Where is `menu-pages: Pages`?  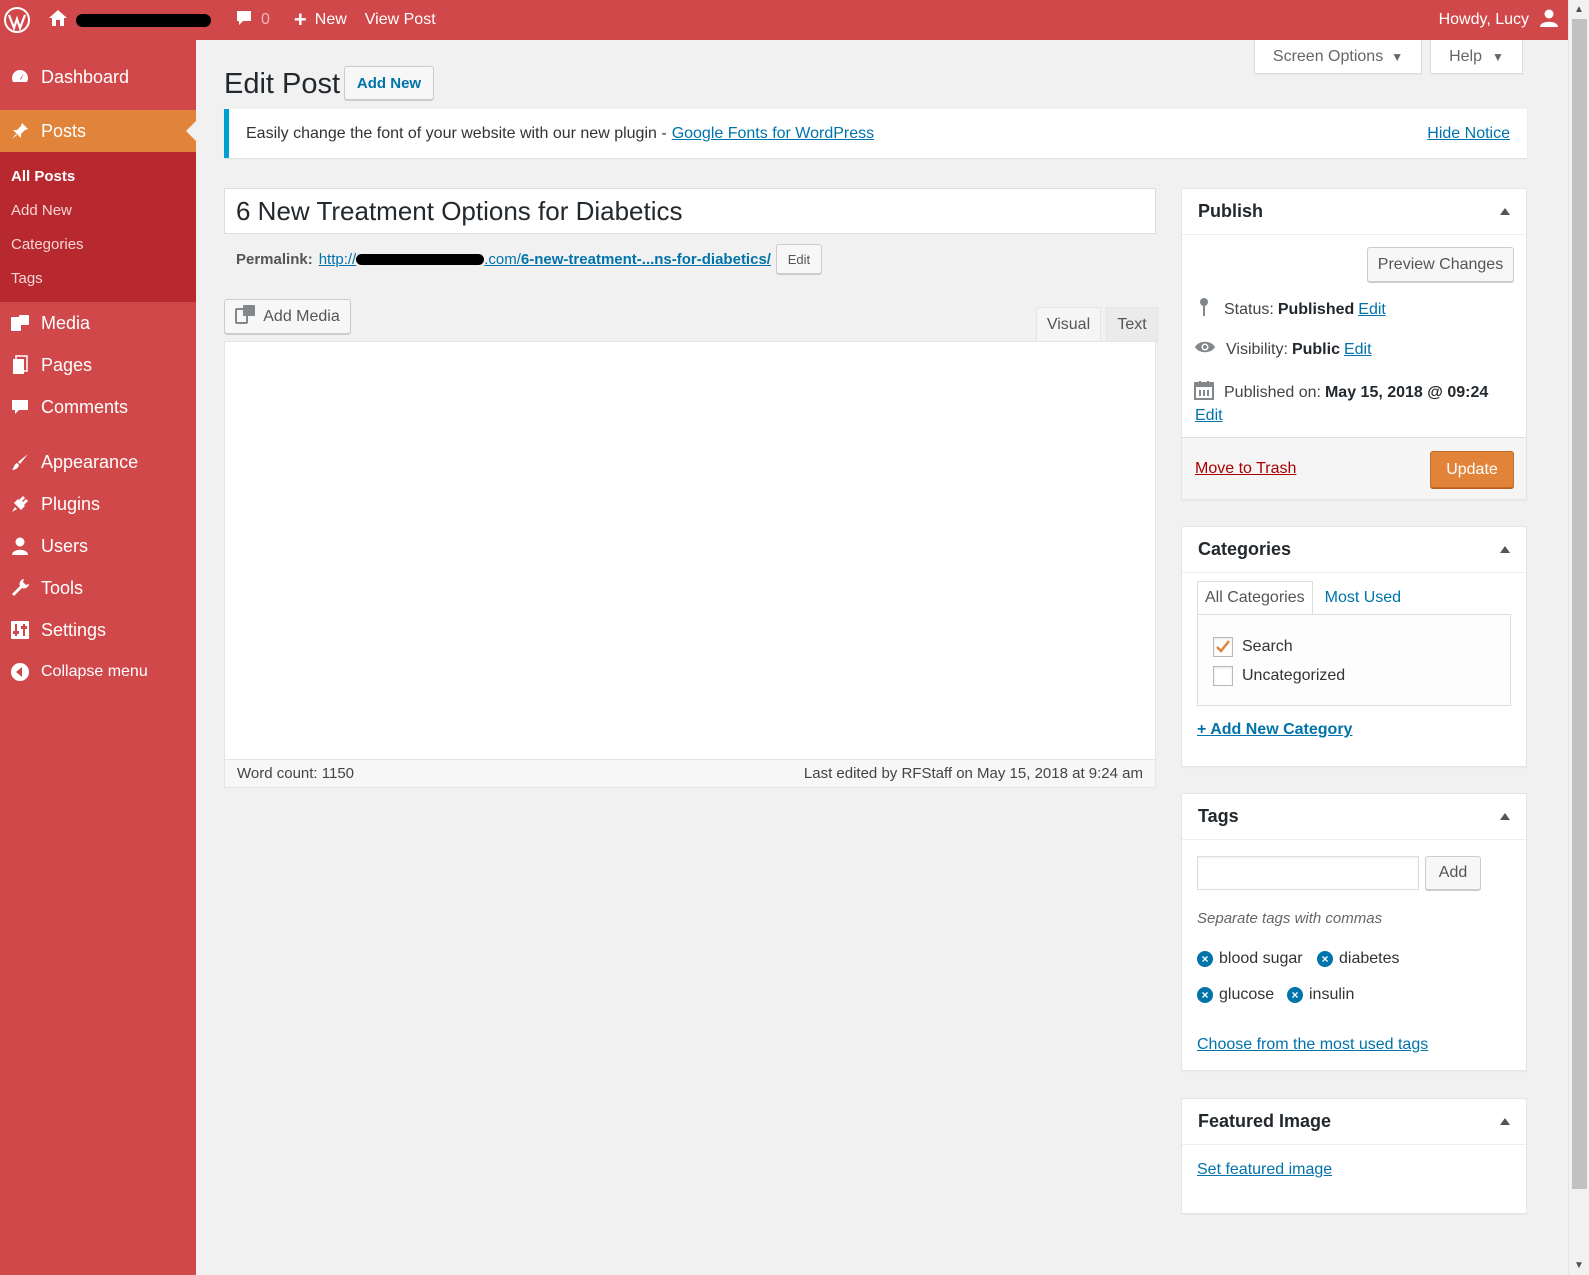
menu-pages: Pages is located at coordinates (98, 365).